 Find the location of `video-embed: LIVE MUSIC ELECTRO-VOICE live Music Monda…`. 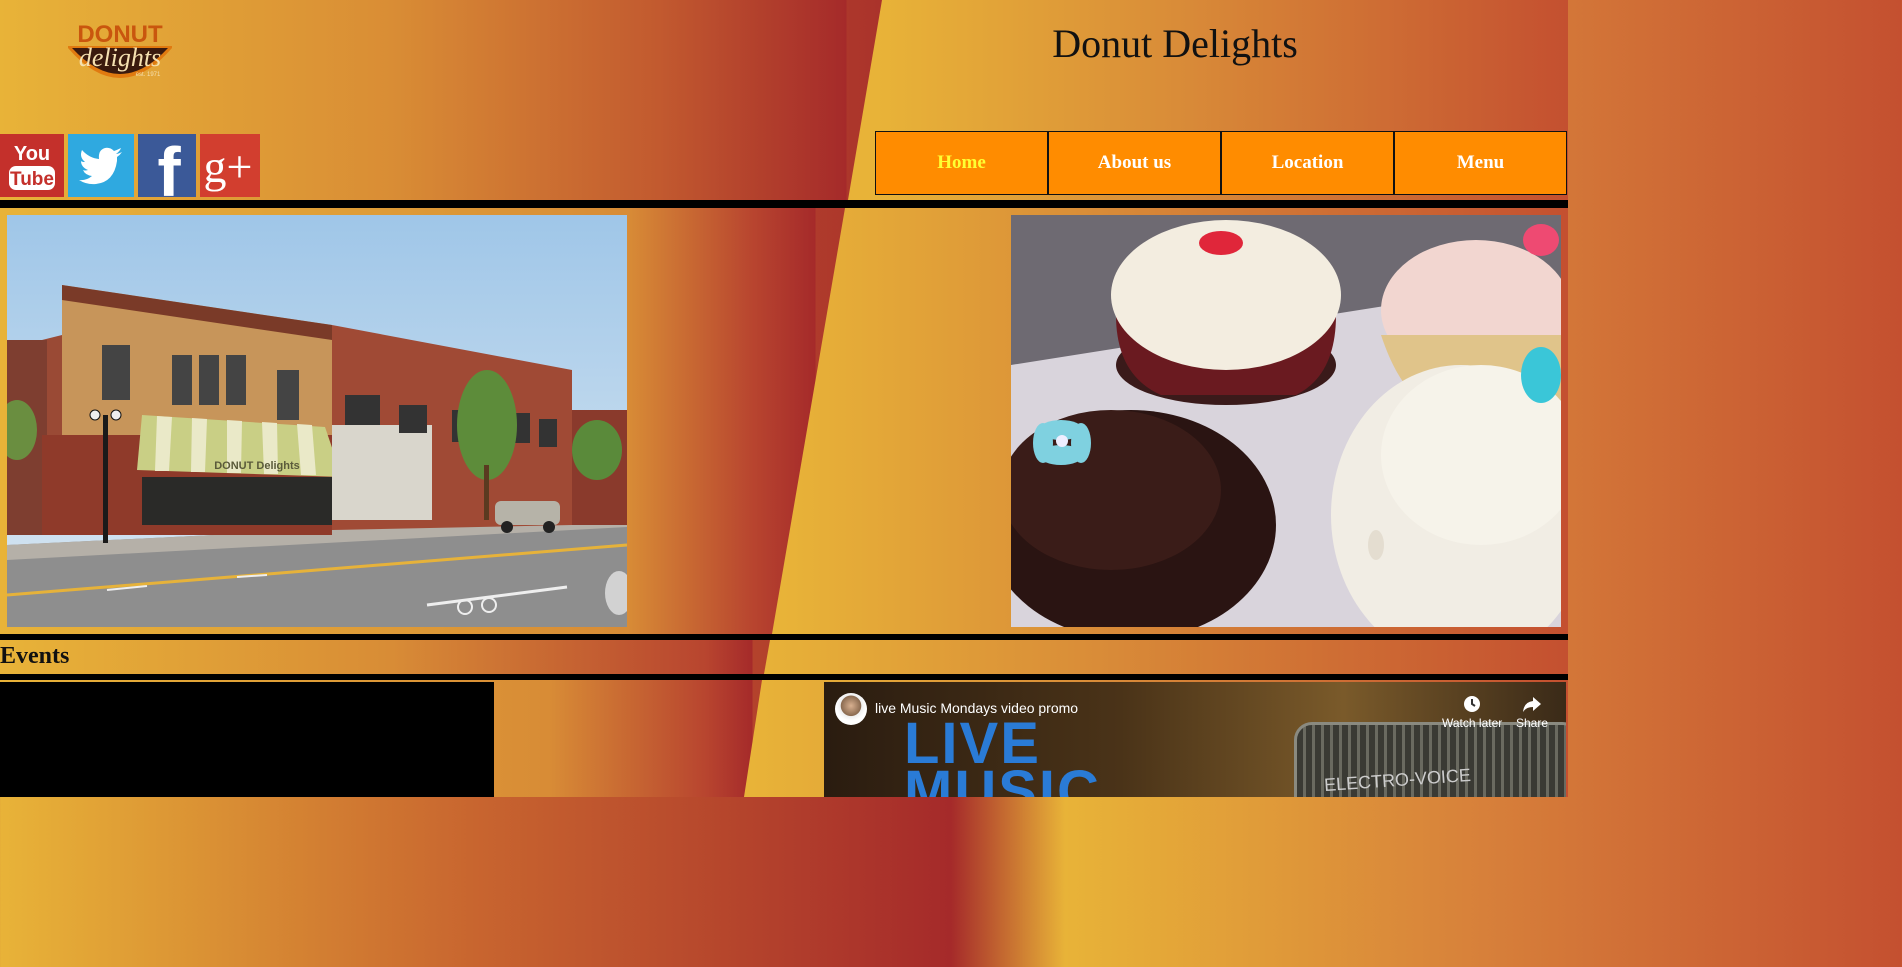

video-embed: LIVE MUSIC ELECTRO-VOICE live Music Monda… is located at coordinates (1195, 739).